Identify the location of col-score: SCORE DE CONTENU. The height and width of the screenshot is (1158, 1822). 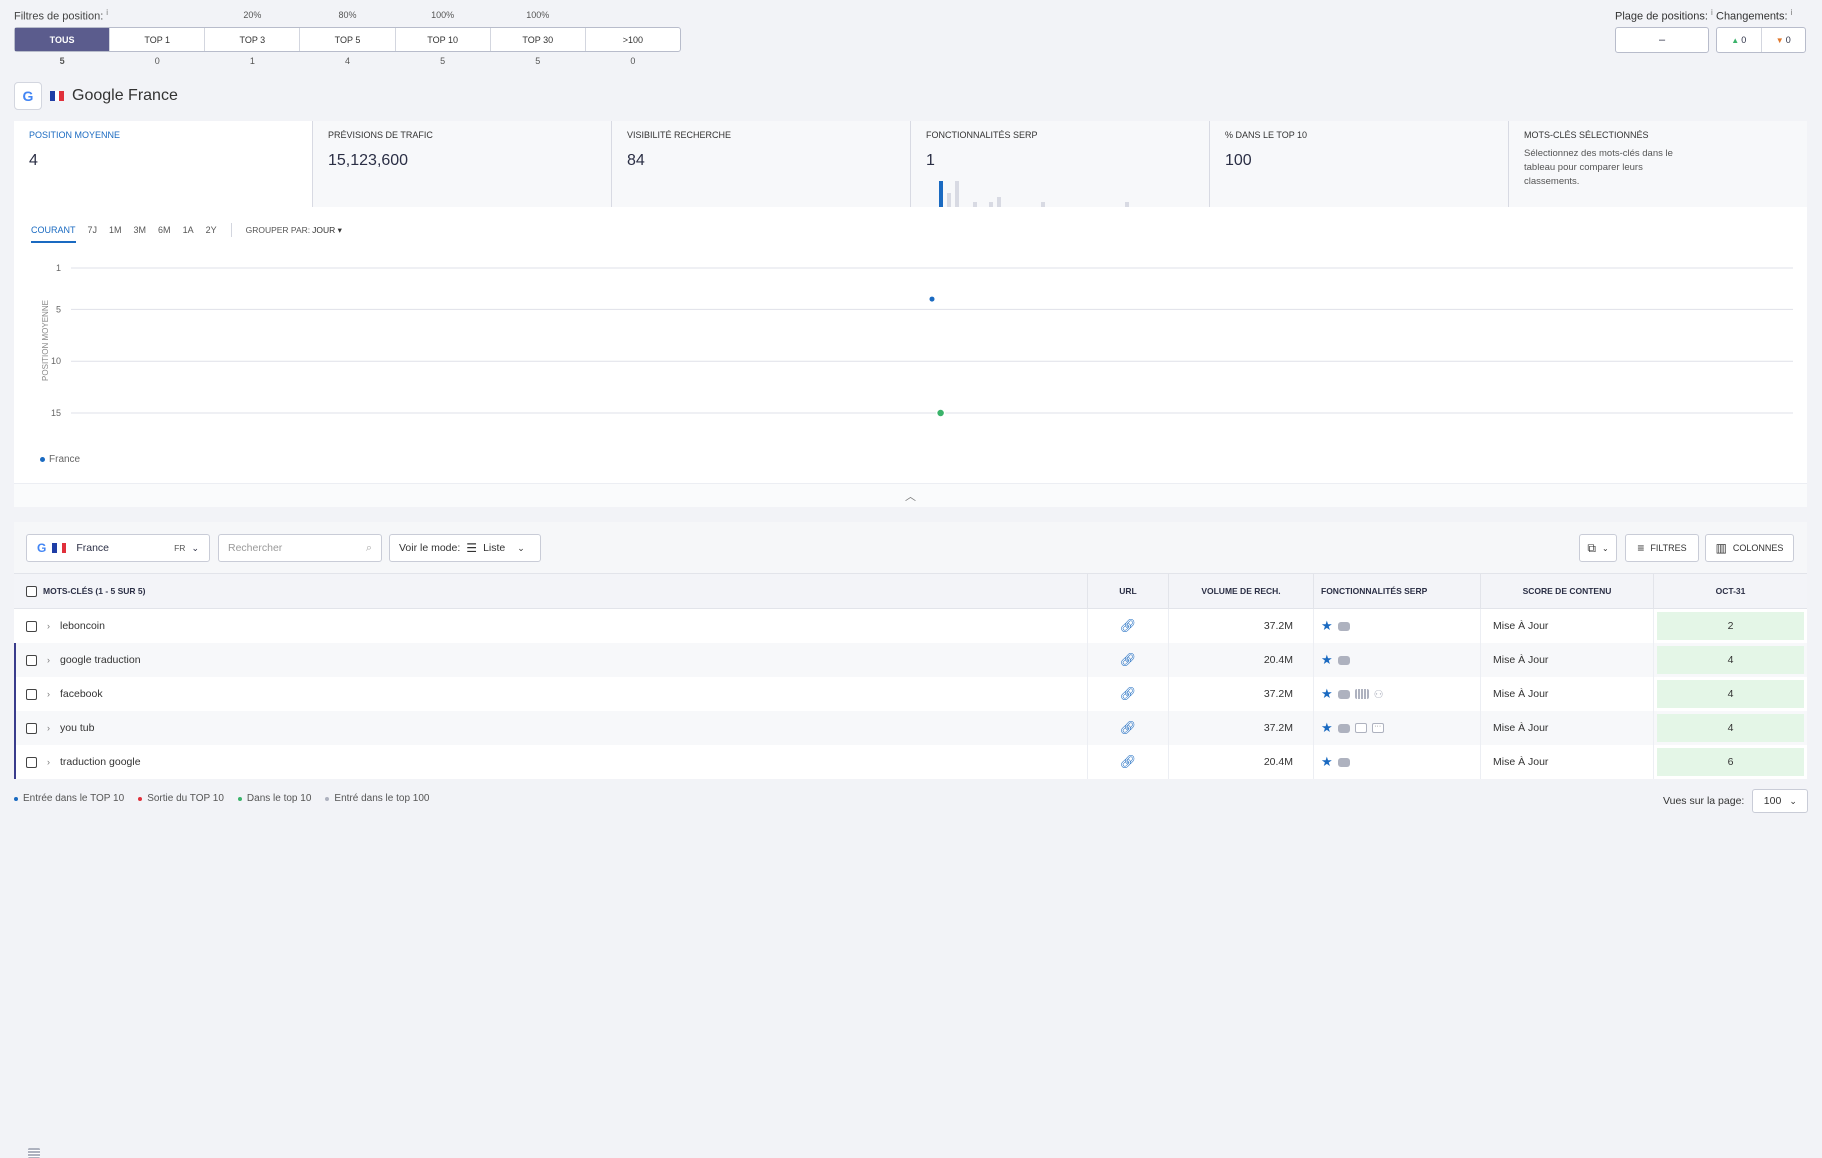
(1567, 591).